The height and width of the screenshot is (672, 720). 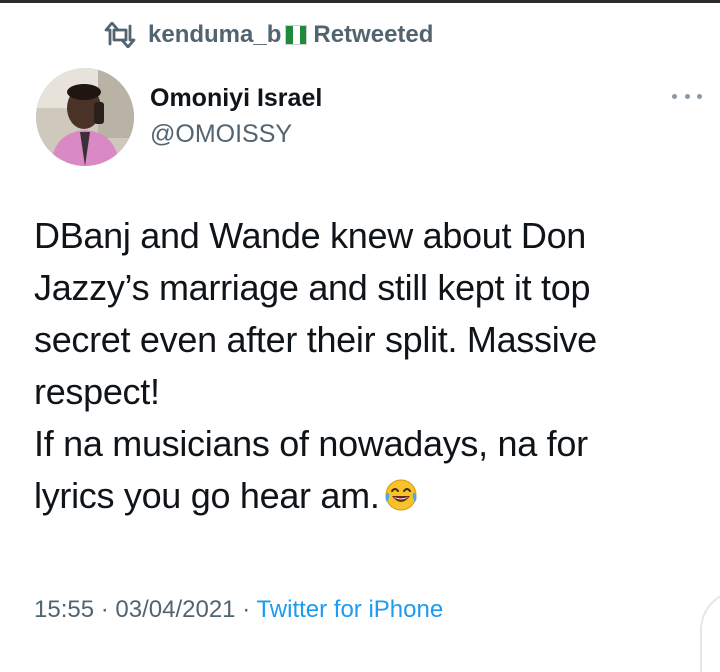 I want to click on author-handle: @OMOISSY, so click(x=221, y=134).